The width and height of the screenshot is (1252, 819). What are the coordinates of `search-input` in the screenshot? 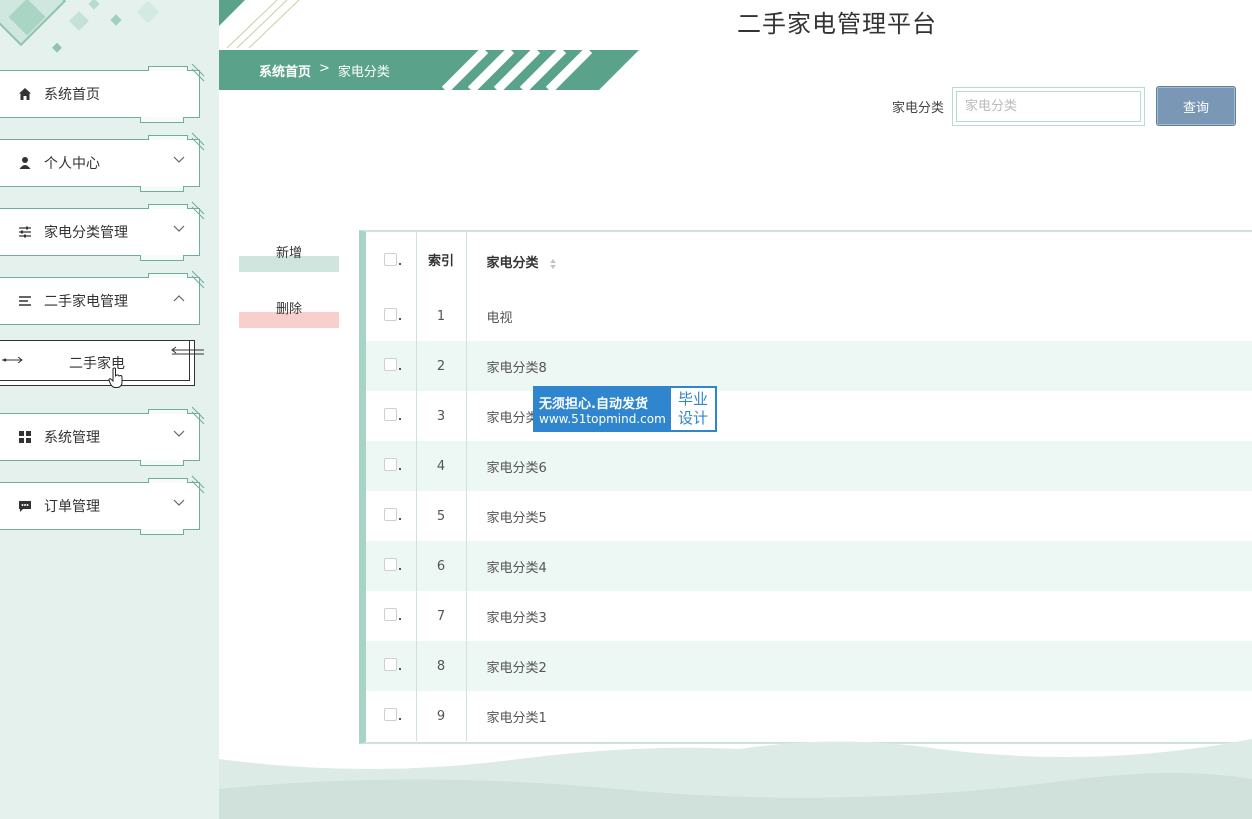 It's located at (1048, 106).